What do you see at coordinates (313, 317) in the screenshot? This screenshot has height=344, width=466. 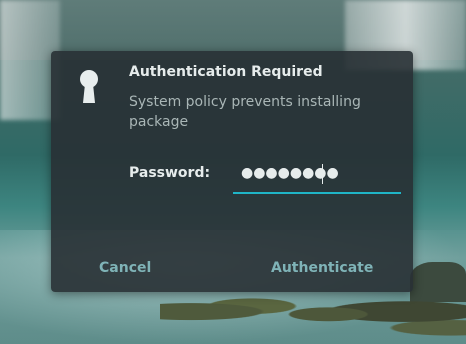 I see `wallpaper-rocks` at bounding box center [313, 317].